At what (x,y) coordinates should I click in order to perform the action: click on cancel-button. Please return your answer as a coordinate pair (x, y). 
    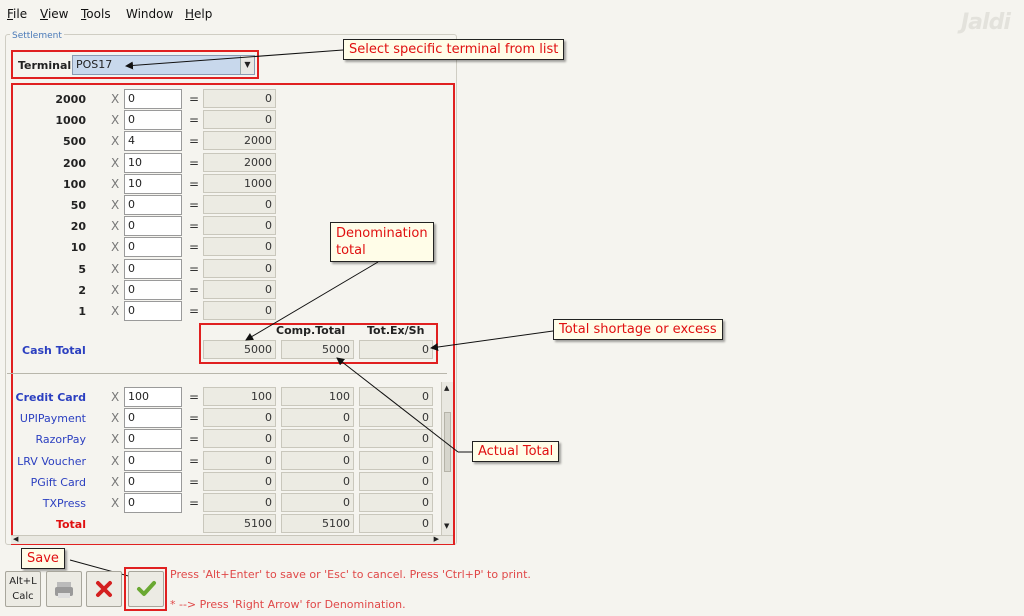
    Looking at the image, I should click on (104, 589).